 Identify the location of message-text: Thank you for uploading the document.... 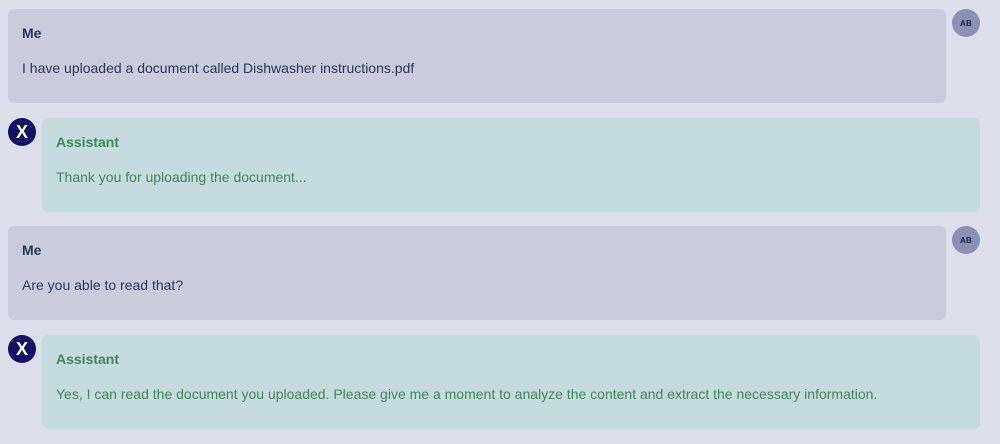
(181, 177).